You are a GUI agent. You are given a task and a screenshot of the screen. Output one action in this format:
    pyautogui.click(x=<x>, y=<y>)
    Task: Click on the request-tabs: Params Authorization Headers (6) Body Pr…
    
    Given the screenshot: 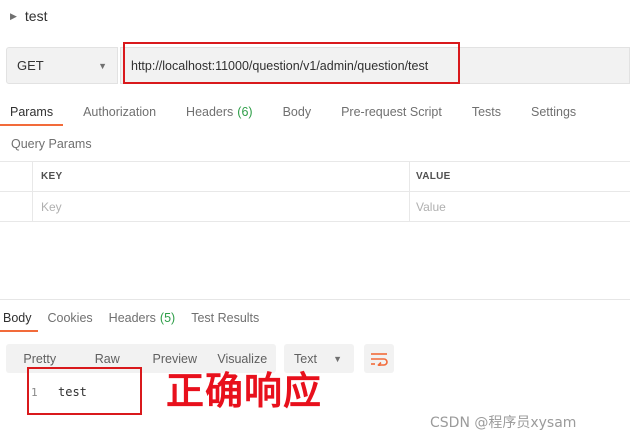 What is the action you would take?
    pyautogui.click(x=298, y=112)
    